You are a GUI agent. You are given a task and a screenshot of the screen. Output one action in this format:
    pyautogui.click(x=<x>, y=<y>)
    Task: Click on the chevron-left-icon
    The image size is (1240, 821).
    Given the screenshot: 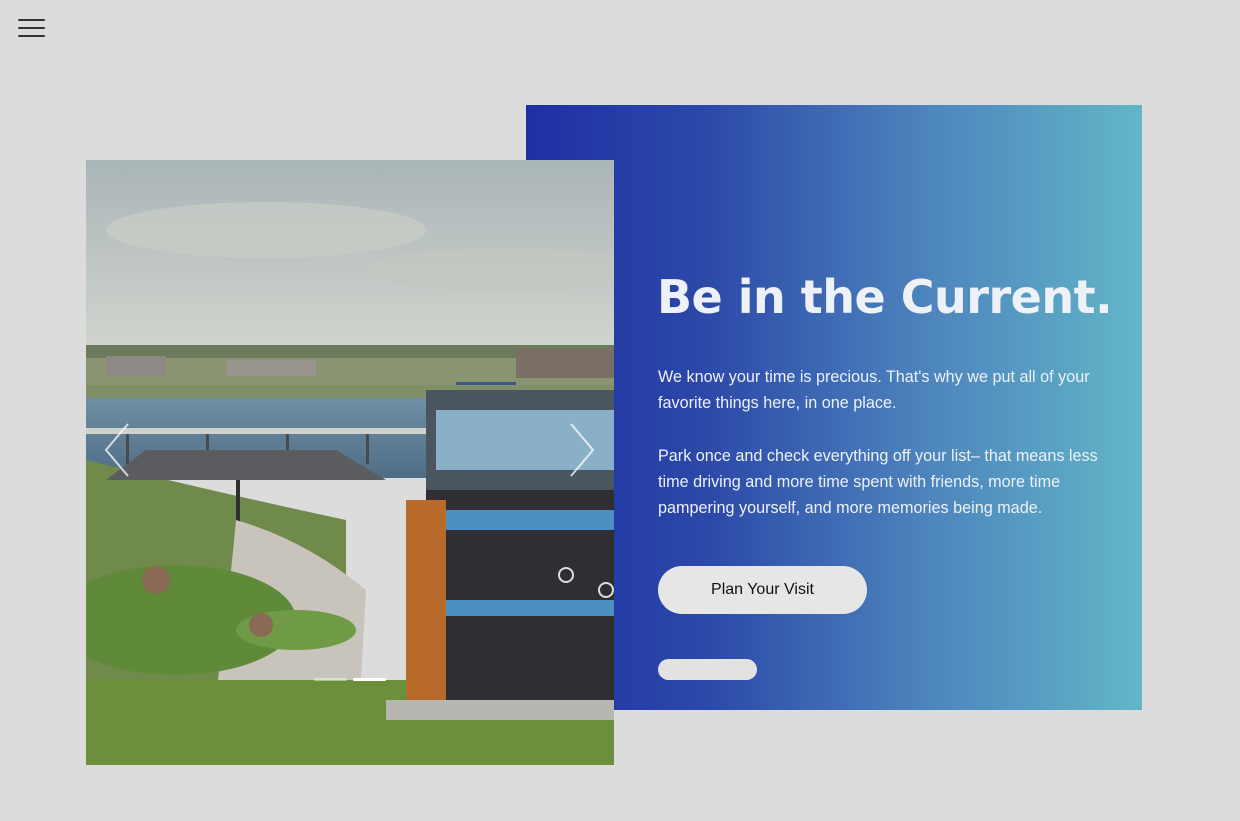 What is the action you would take?
    pyautogui.click(x=117, y=450)
    